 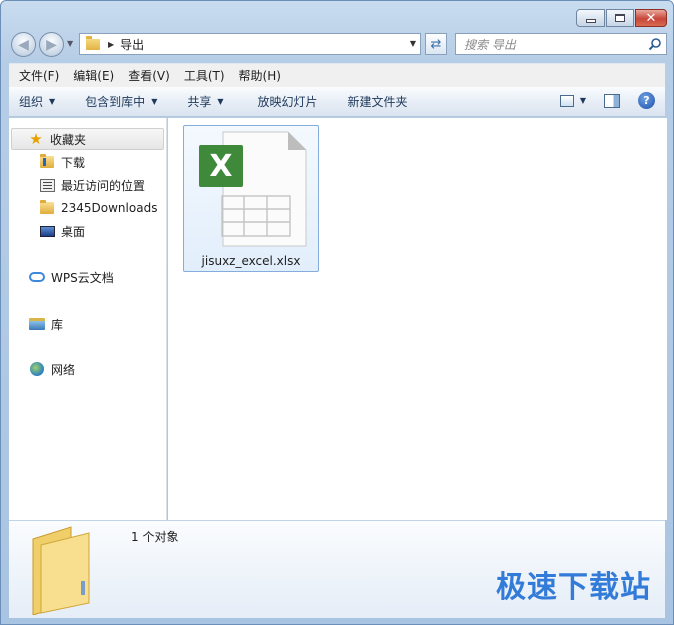 I want to click on new-folder-label: 新建文件夹, so click(x=377, y=102).